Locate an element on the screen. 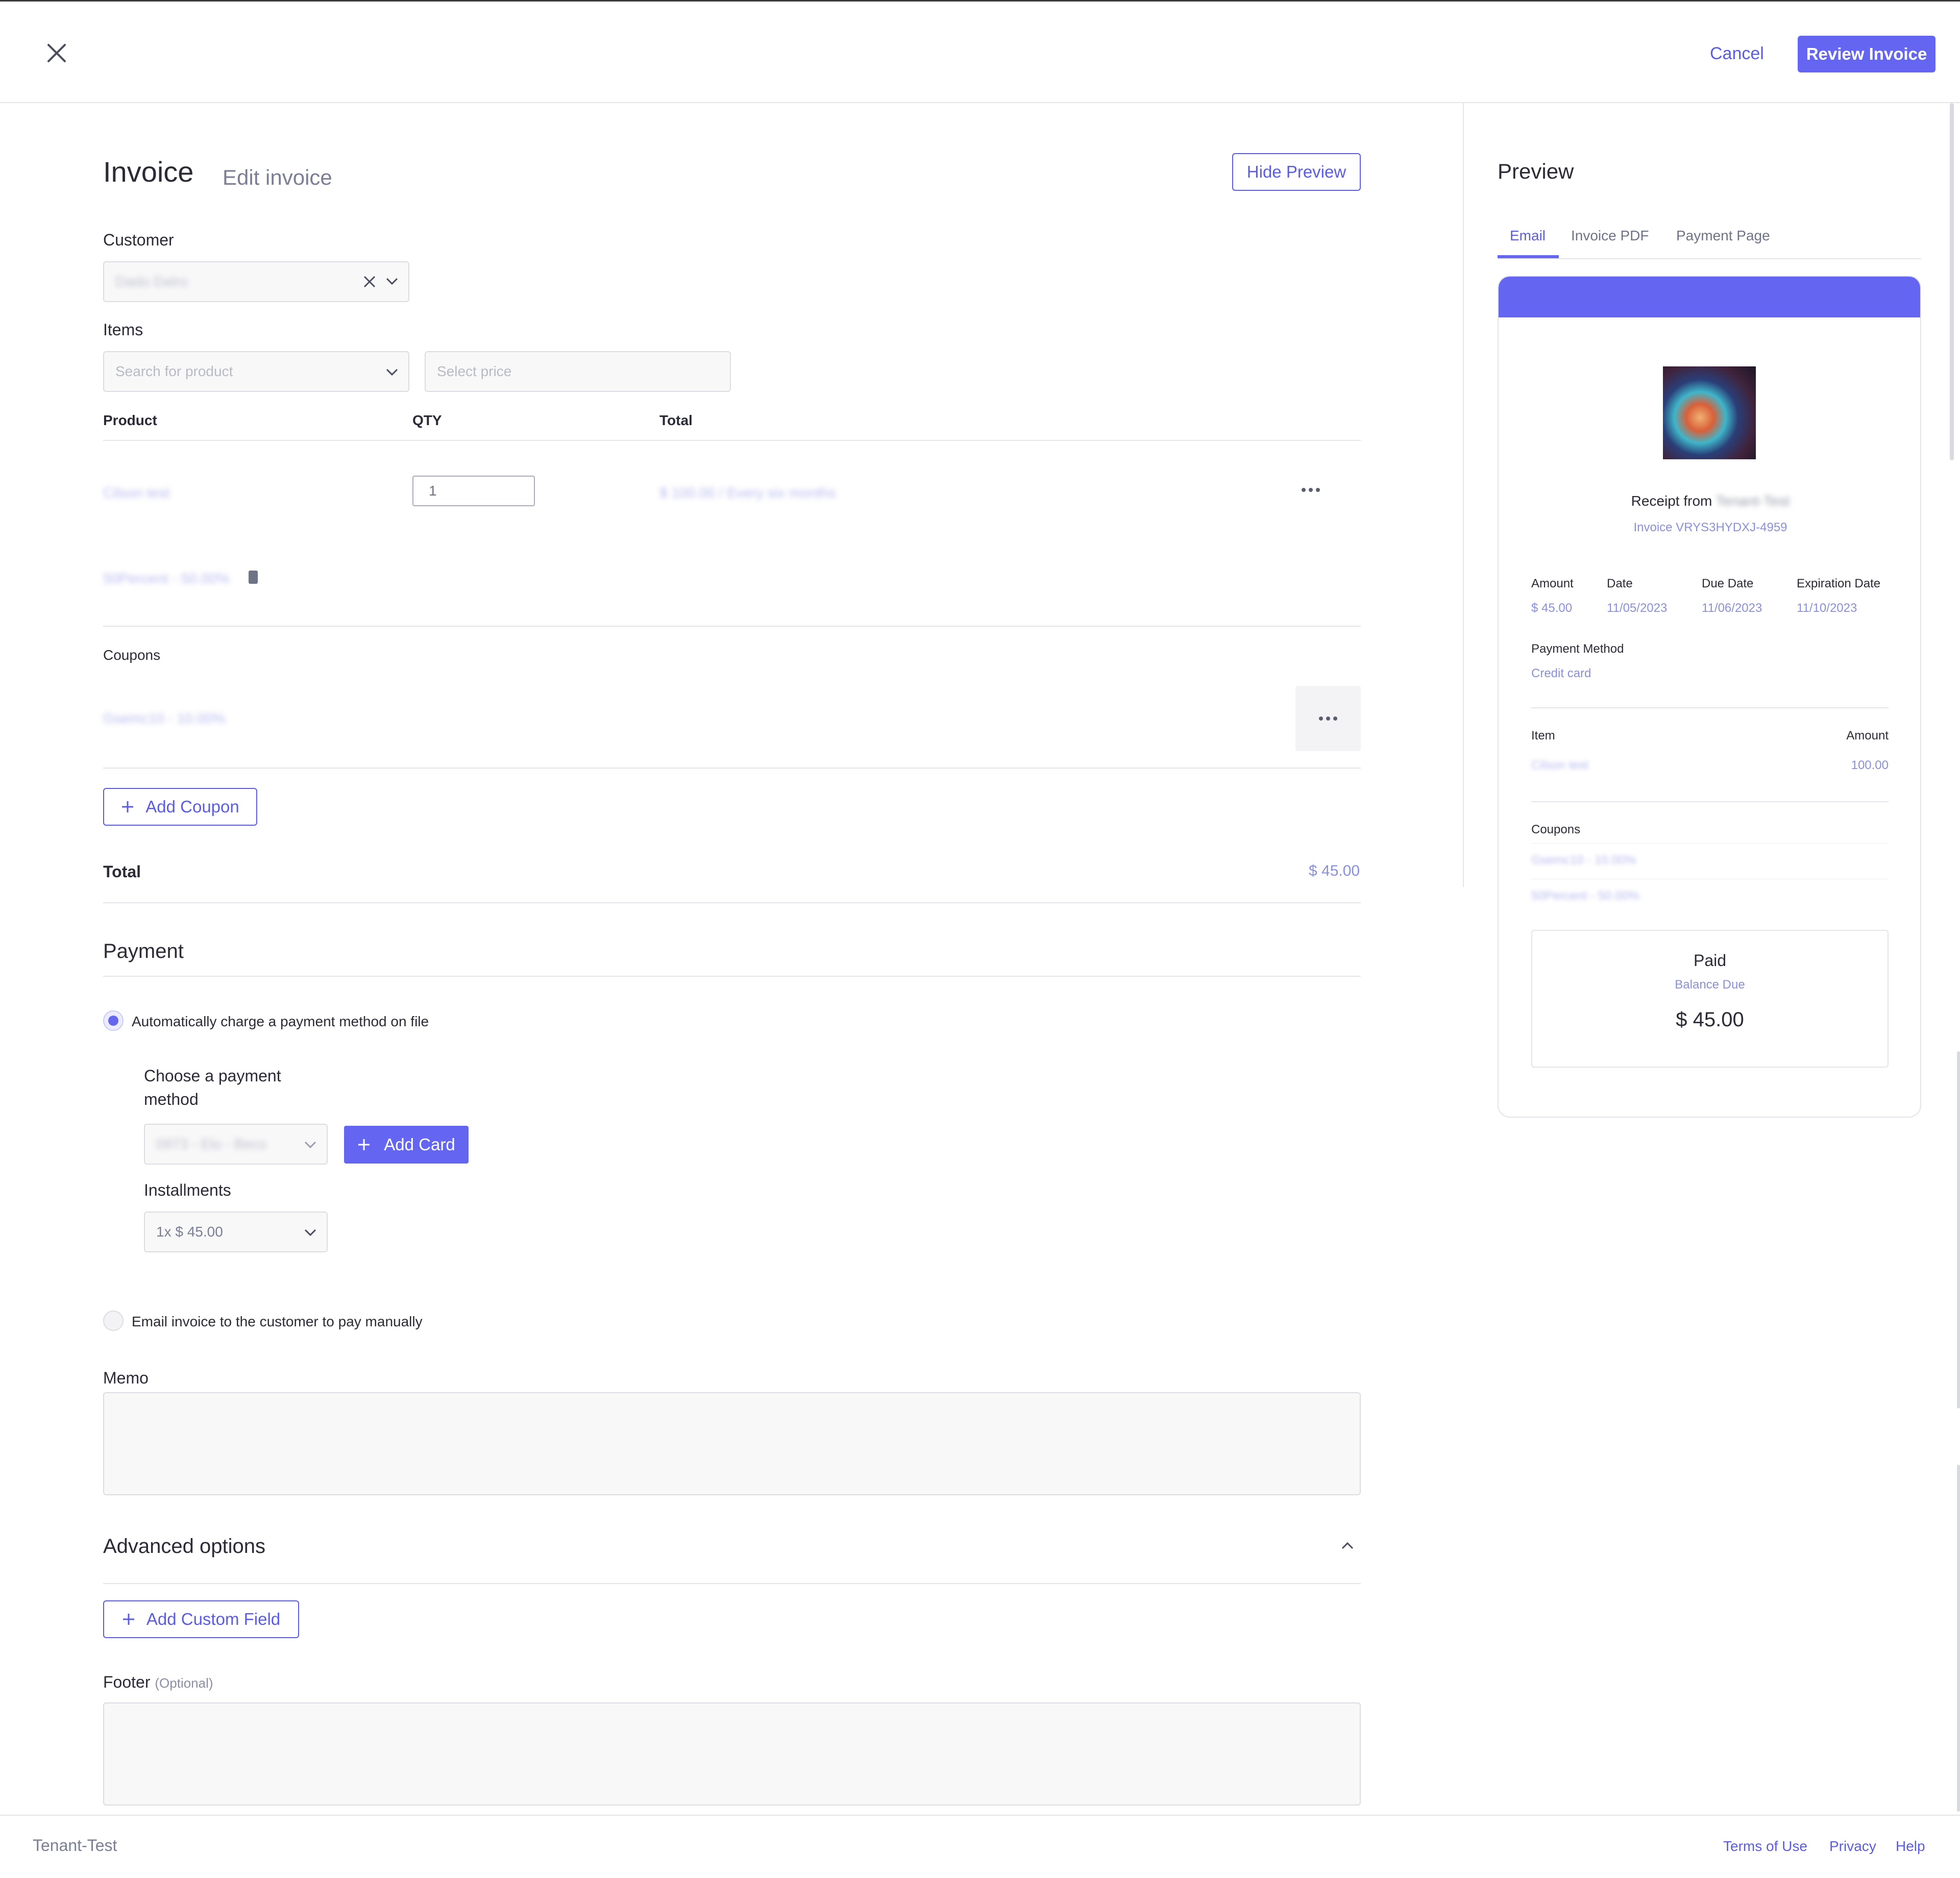  page-scrollbar is located at coordinates (1958, 1229).